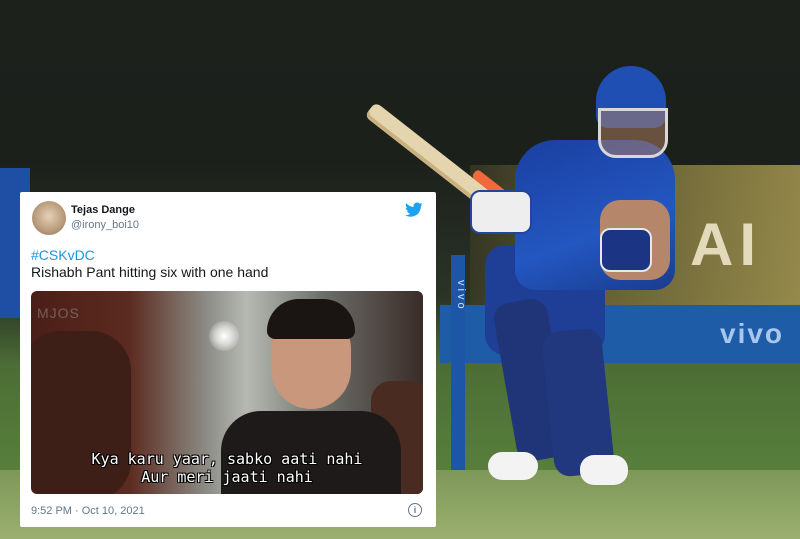 The height and width of the screenshot is (539, 800). Describe the element at coordinates (105, 225) in the screenshot. I see `author-handle: @irony_boi10` at that location.